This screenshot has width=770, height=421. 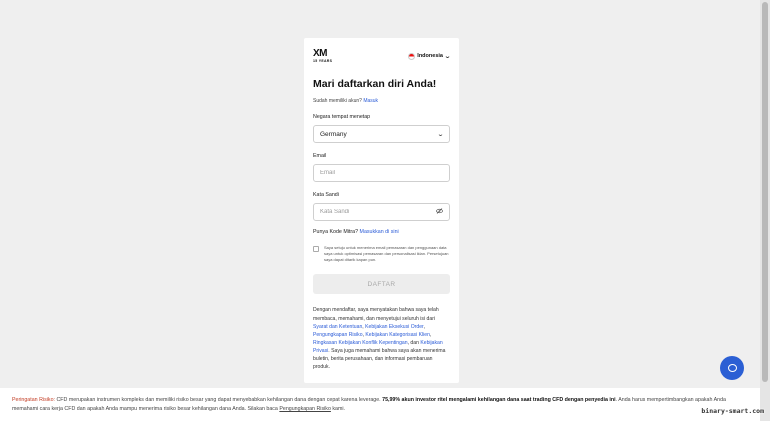 What do you see at coordinates (337, 101) in the screenshot?
I see `have-account-text: Sudah memiliki akun?` at bounding box center [337, 101].